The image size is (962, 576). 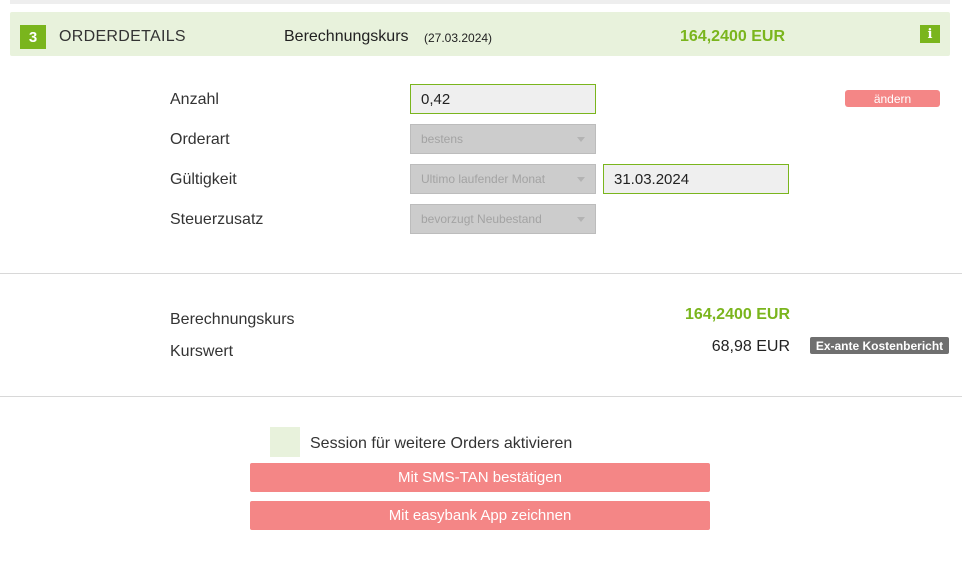 What do you see at coordinates (203, 179) in the screenshot?
I see `gueltigkeit-label: Gültigkeit` at bounding box center [203, 179].